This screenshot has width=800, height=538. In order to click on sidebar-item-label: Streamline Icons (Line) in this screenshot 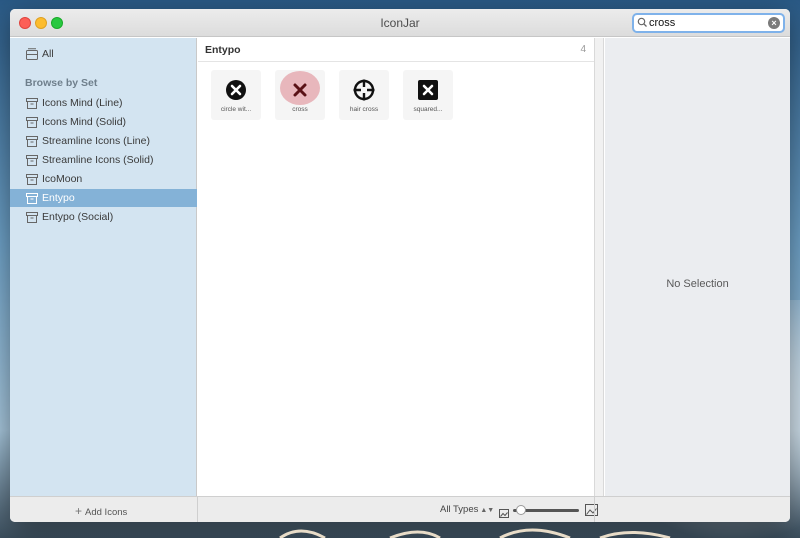, I will do `click(96, 141)`.